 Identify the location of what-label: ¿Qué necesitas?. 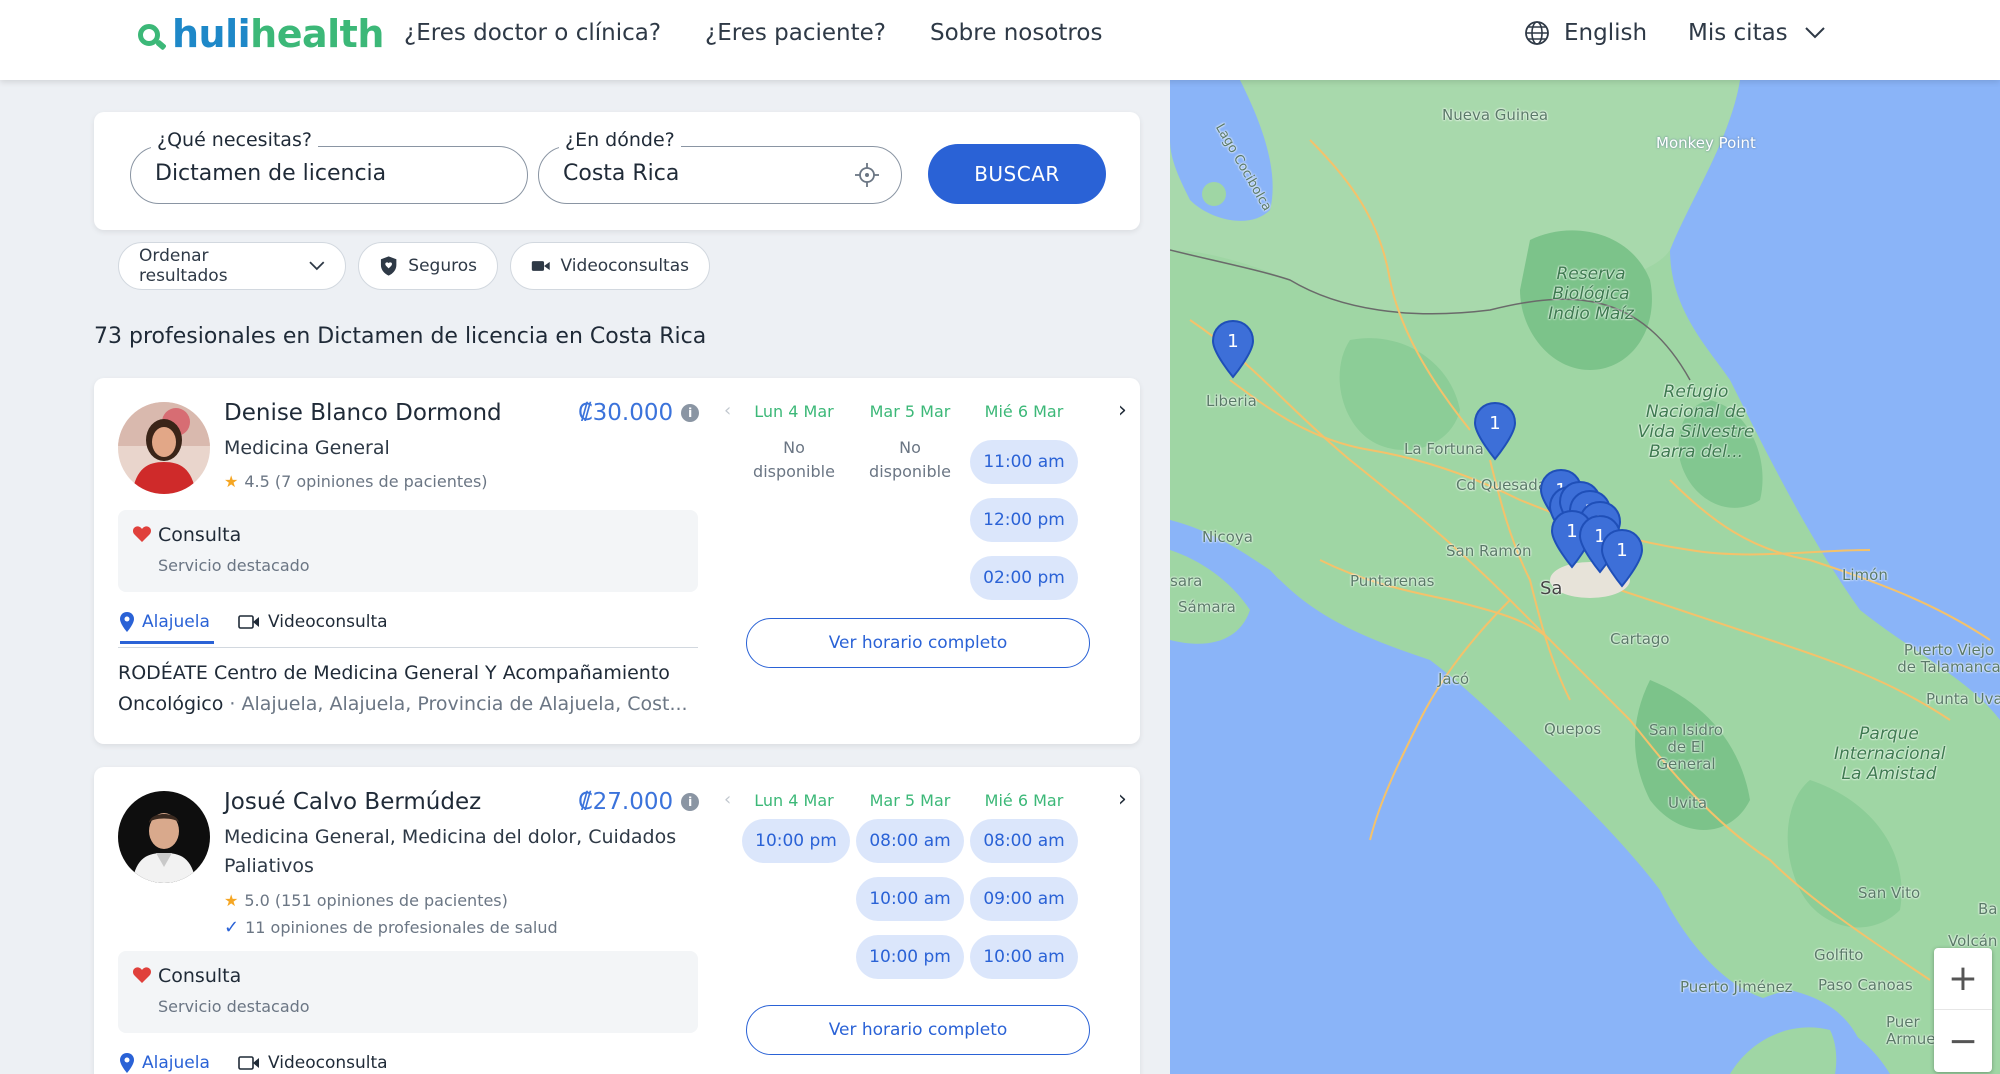
(234, 140).